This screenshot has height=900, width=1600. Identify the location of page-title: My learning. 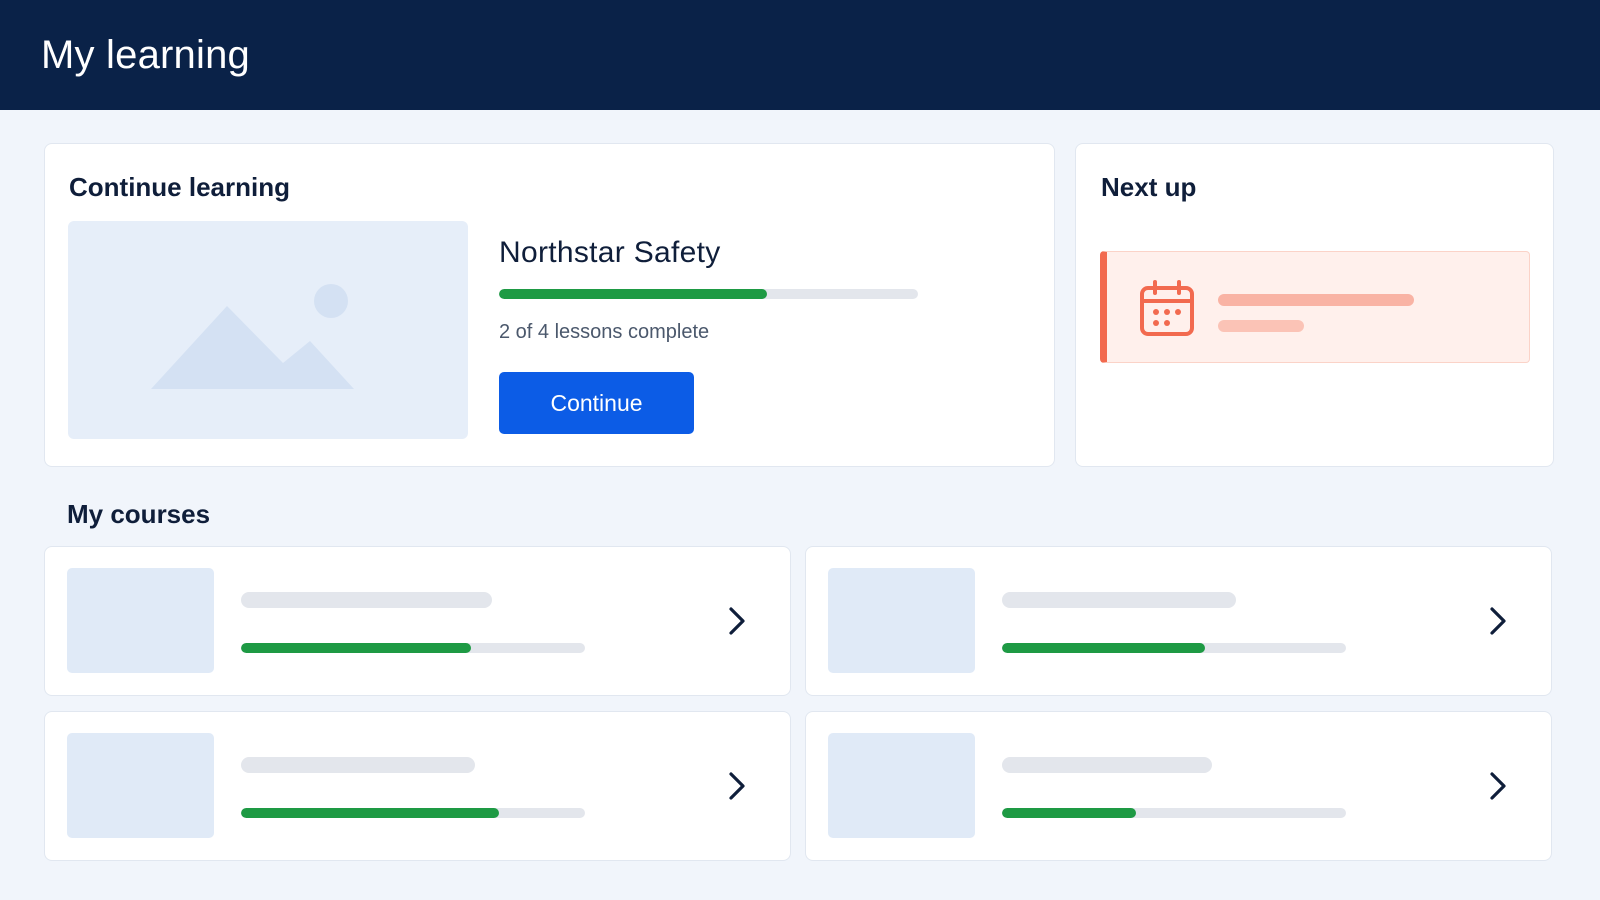
(145, 54).